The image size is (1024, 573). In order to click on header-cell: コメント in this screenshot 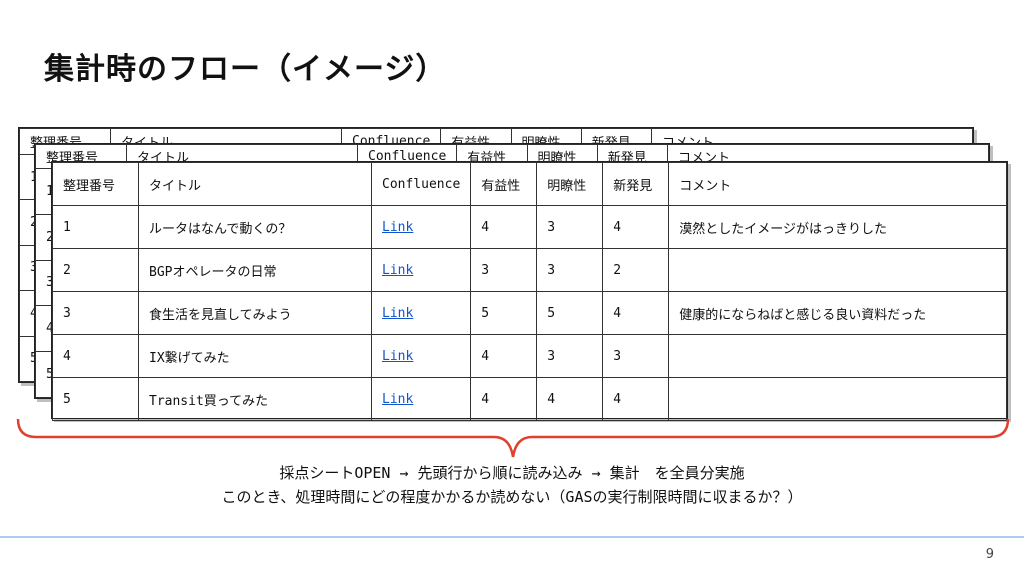, I will do `click(837, 184)`.